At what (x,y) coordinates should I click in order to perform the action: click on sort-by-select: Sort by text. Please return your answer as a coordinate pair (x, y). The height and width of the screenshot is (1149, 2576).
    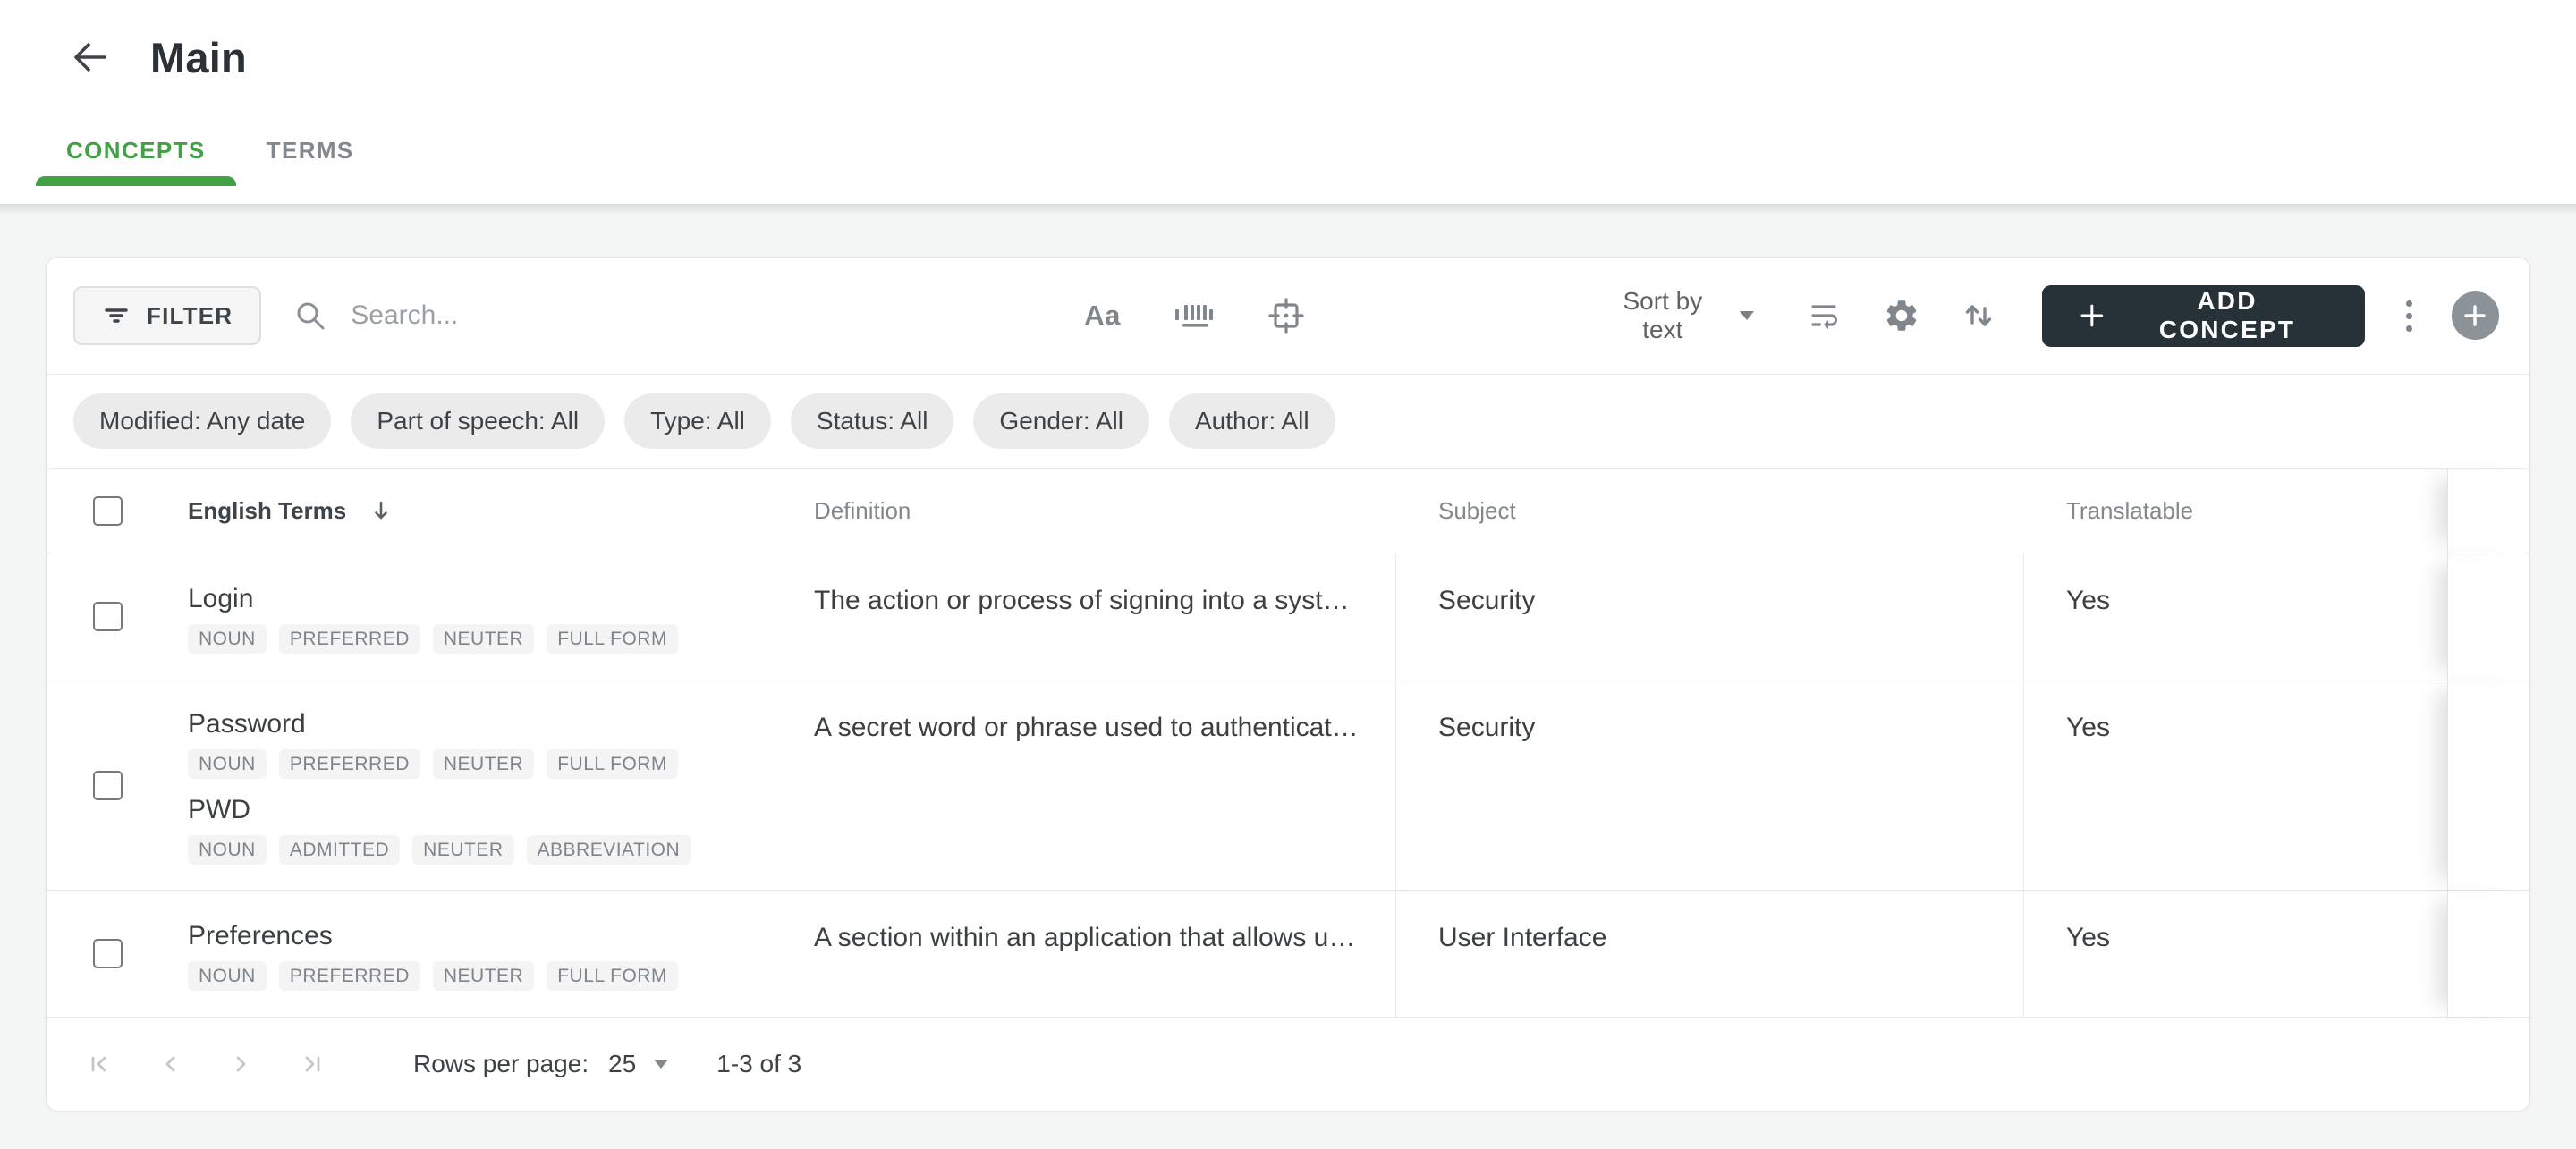
    Looking at the image, I should click on (1677, 315).